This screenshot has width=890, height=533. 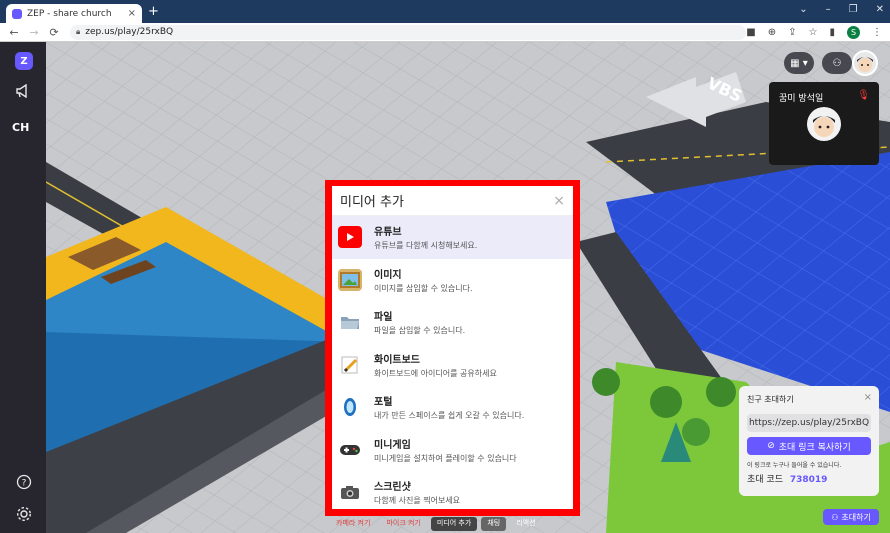 What do you see at coordinates (350, 279) in the screenshot?
I see `image-icon` at bounding box center [350, 279].